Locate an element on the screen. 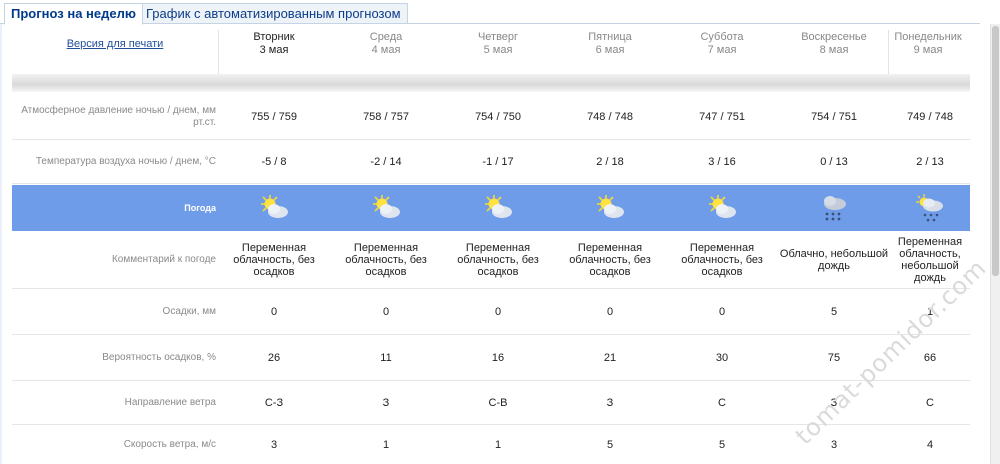  row-precipitation: Осадки, мм 0 0 0 0 0 5 1 is located at coordinates (491, 312).